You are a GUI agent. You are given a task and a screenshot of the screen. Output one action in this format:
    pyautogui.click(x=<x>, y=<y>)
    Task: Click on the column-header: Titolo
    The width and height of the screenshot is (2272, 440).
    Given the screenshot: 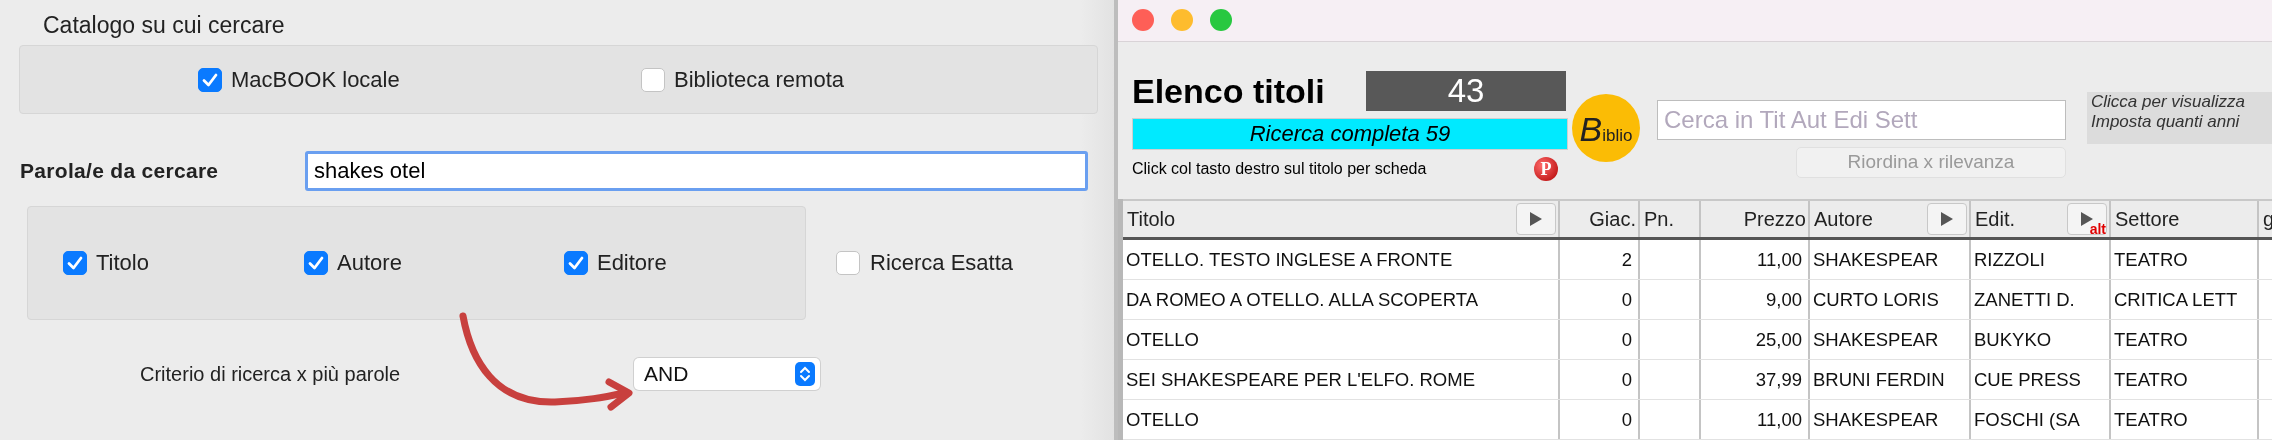 What is the action you would take?
    pyautogui.click(x=1341, y=219)
    